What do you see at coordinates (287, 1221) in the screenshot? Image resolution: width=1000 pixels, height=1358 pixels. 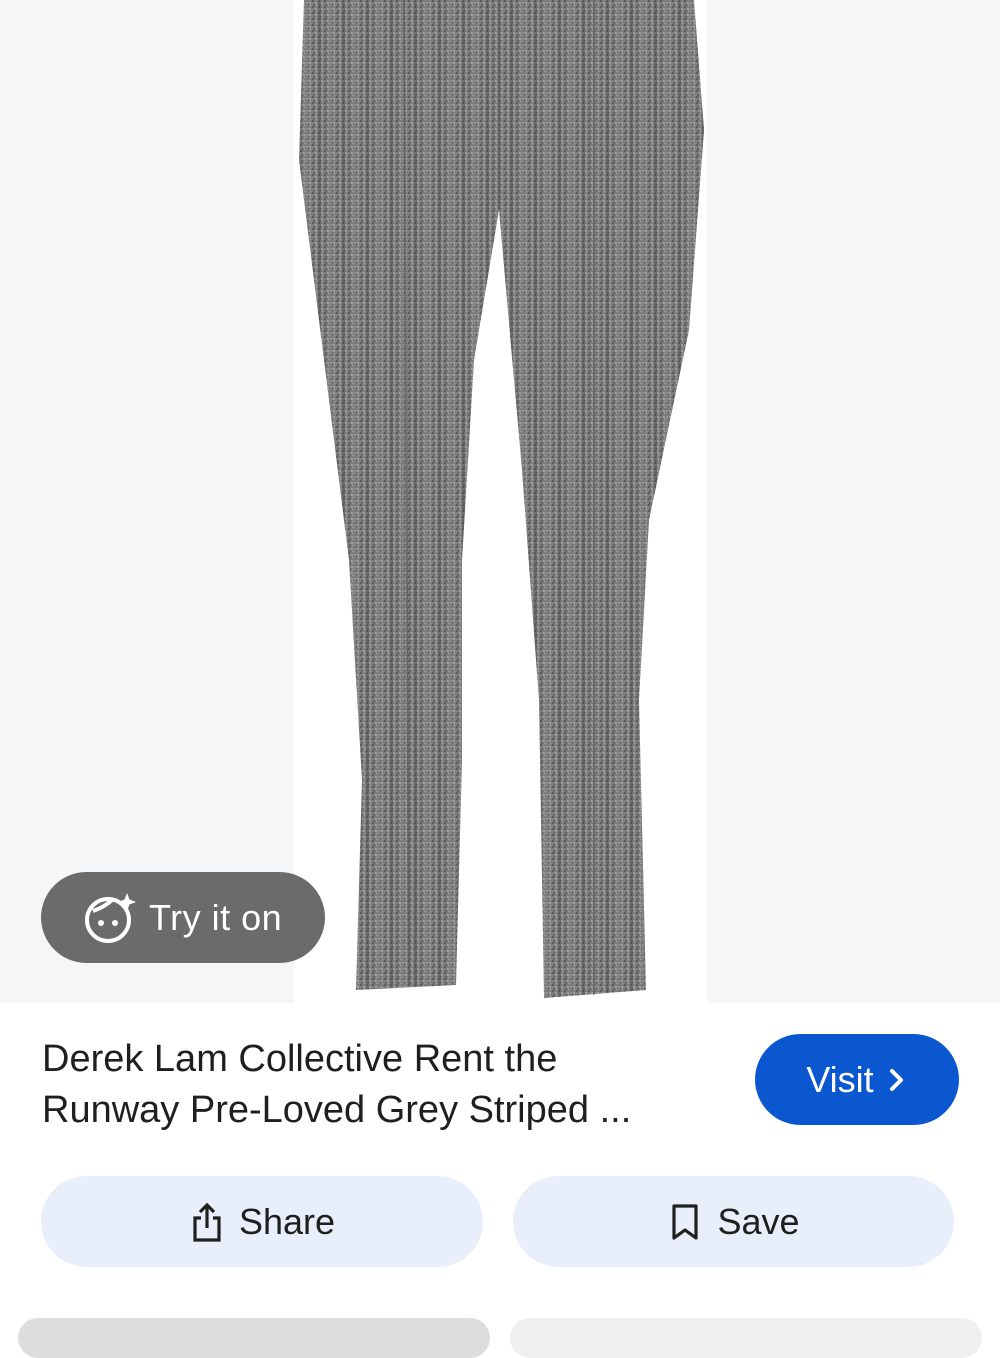 I see `share-label: Share` at bounding box center [287, 1221].